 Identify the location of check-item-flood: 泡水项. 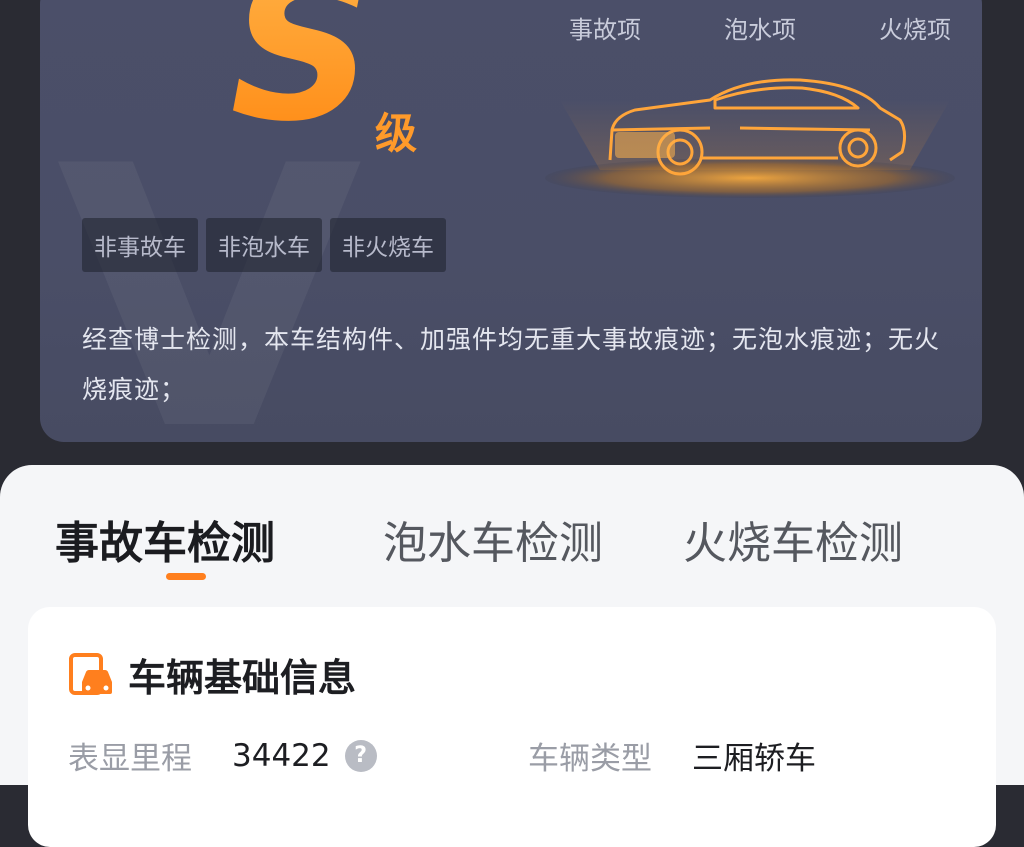
(760, 30).